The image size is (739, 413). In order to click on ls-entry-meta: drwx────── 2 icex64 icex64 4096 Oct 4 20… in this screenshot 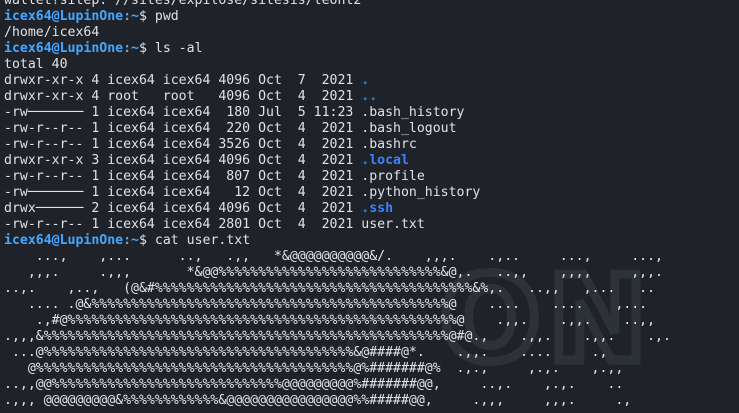, I will do `click(183, 208)`.